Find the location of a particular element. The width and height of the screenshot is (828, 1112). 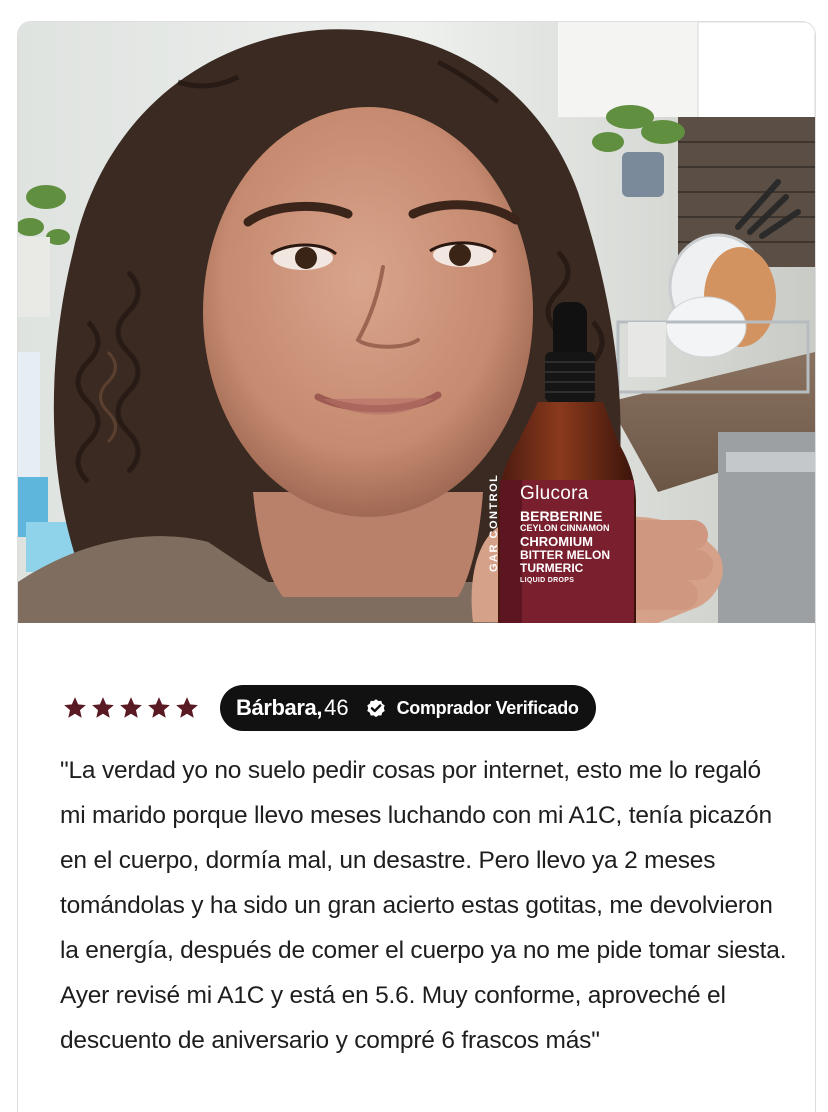

bottle-side-text: GAR CONTROL is located at coordinates (494, 522).